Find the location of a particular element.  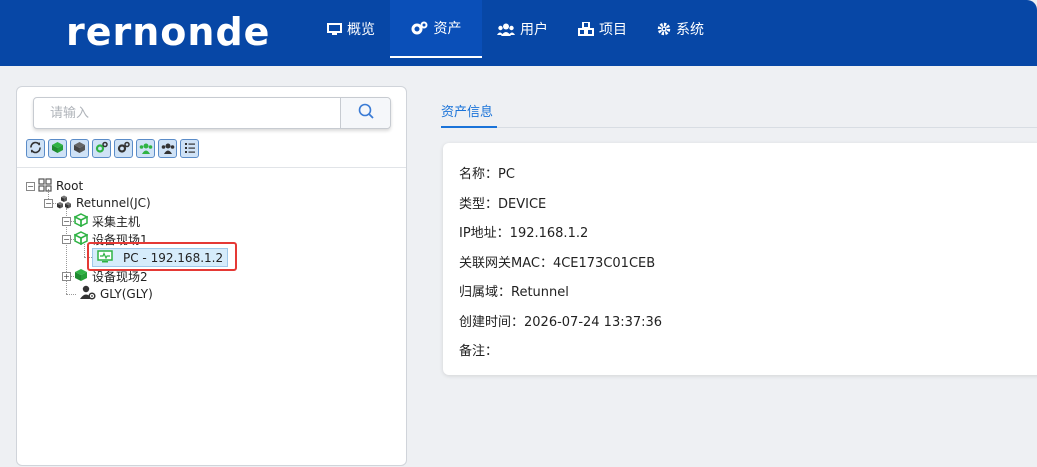

tree-node-collector: − 采集主机 is located at coordinates (101, 221).